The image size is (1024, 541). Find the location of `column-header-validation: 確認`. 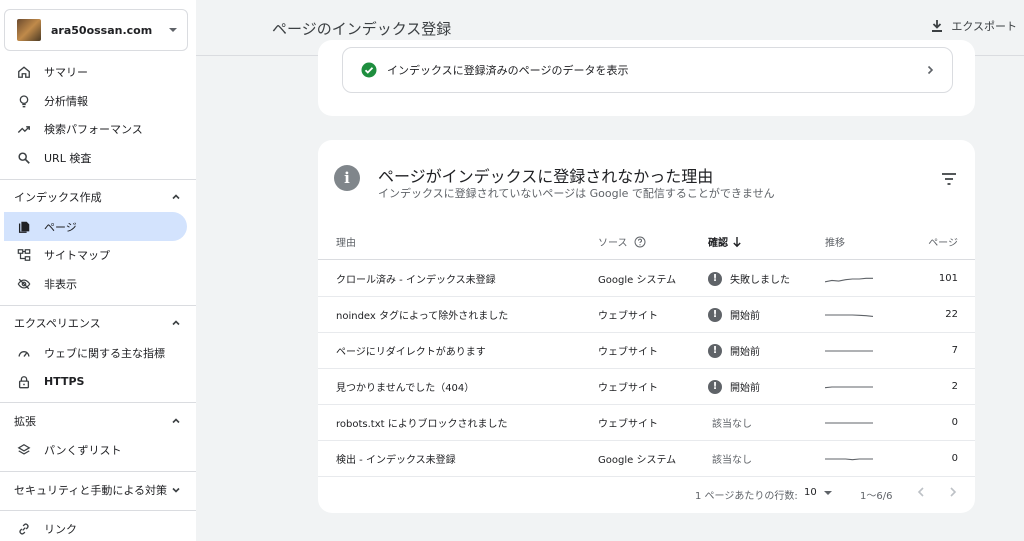

column-header-validation: 確認 is located at coordinates (725, 241).